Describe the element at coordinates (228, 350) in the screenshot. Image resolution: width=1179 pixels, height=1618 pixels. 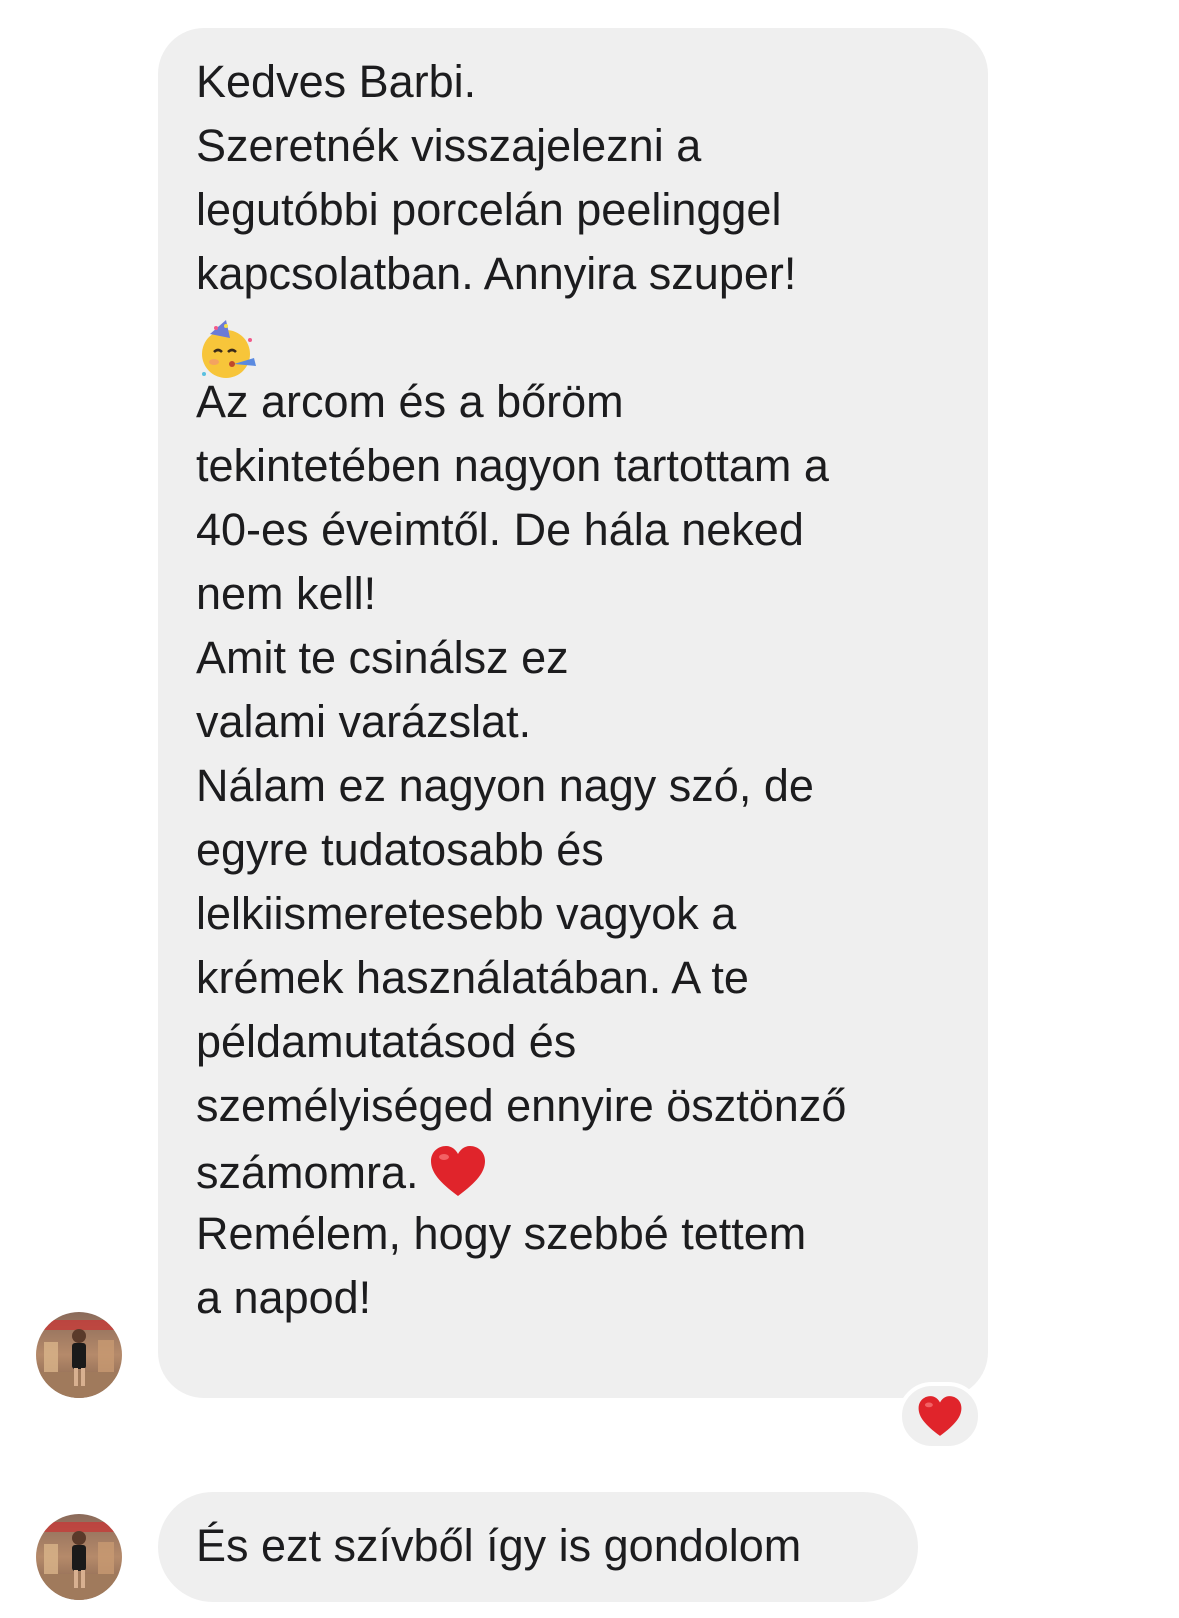
I see `partying-face-icon` at that location.